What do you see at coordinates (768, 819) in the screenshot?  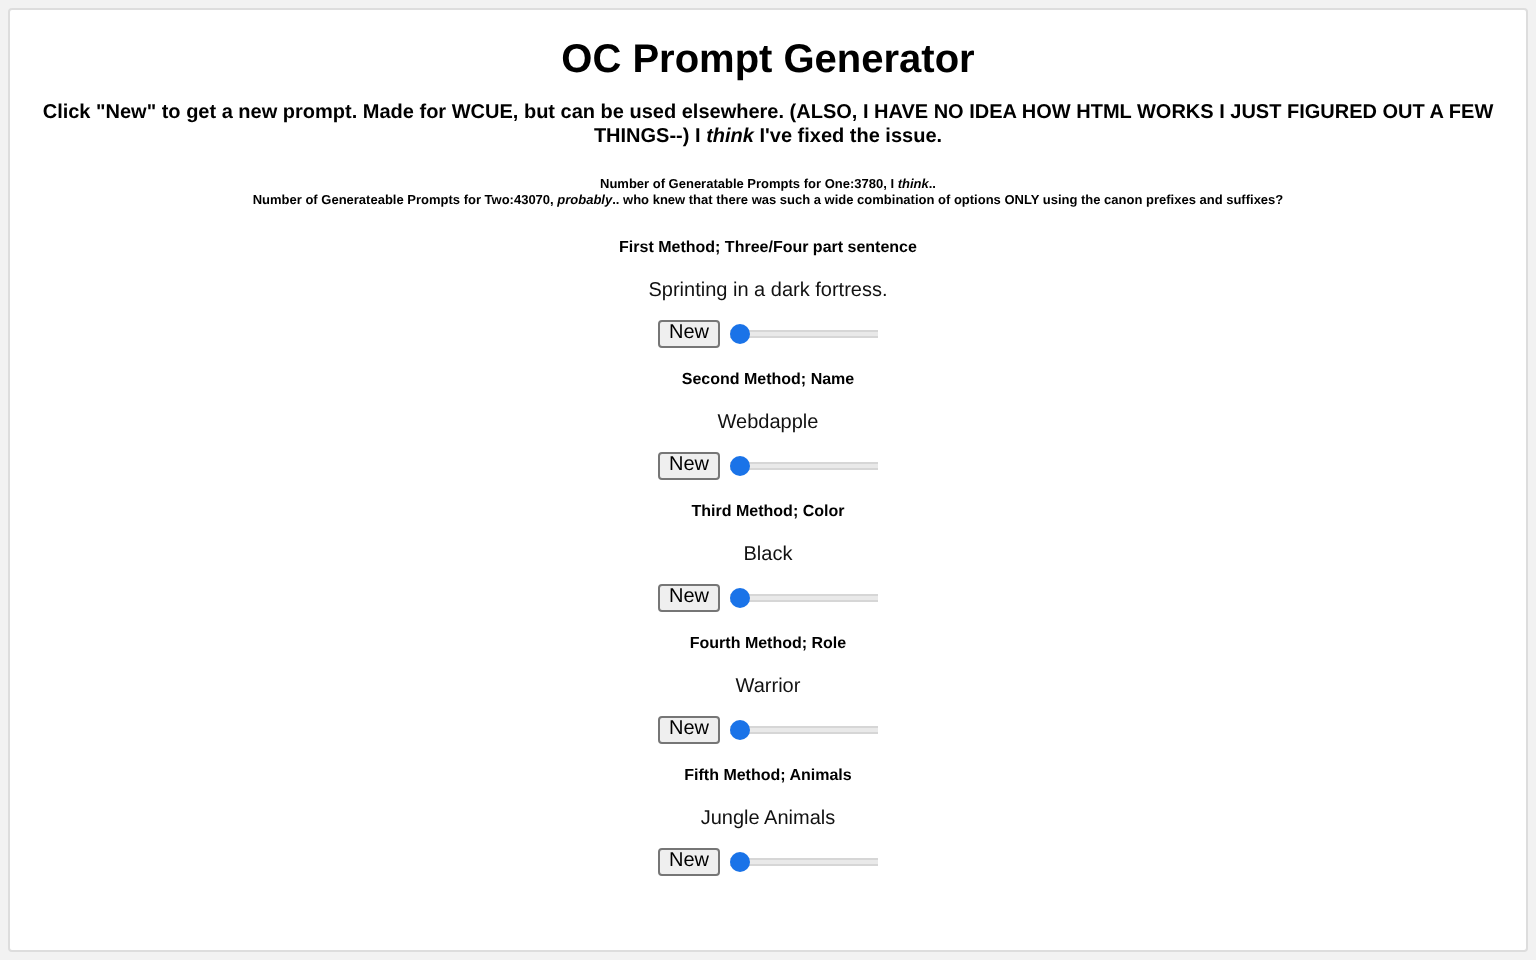 I see `prompt-result: Jungle Animals` at bounding box center [768, 819].